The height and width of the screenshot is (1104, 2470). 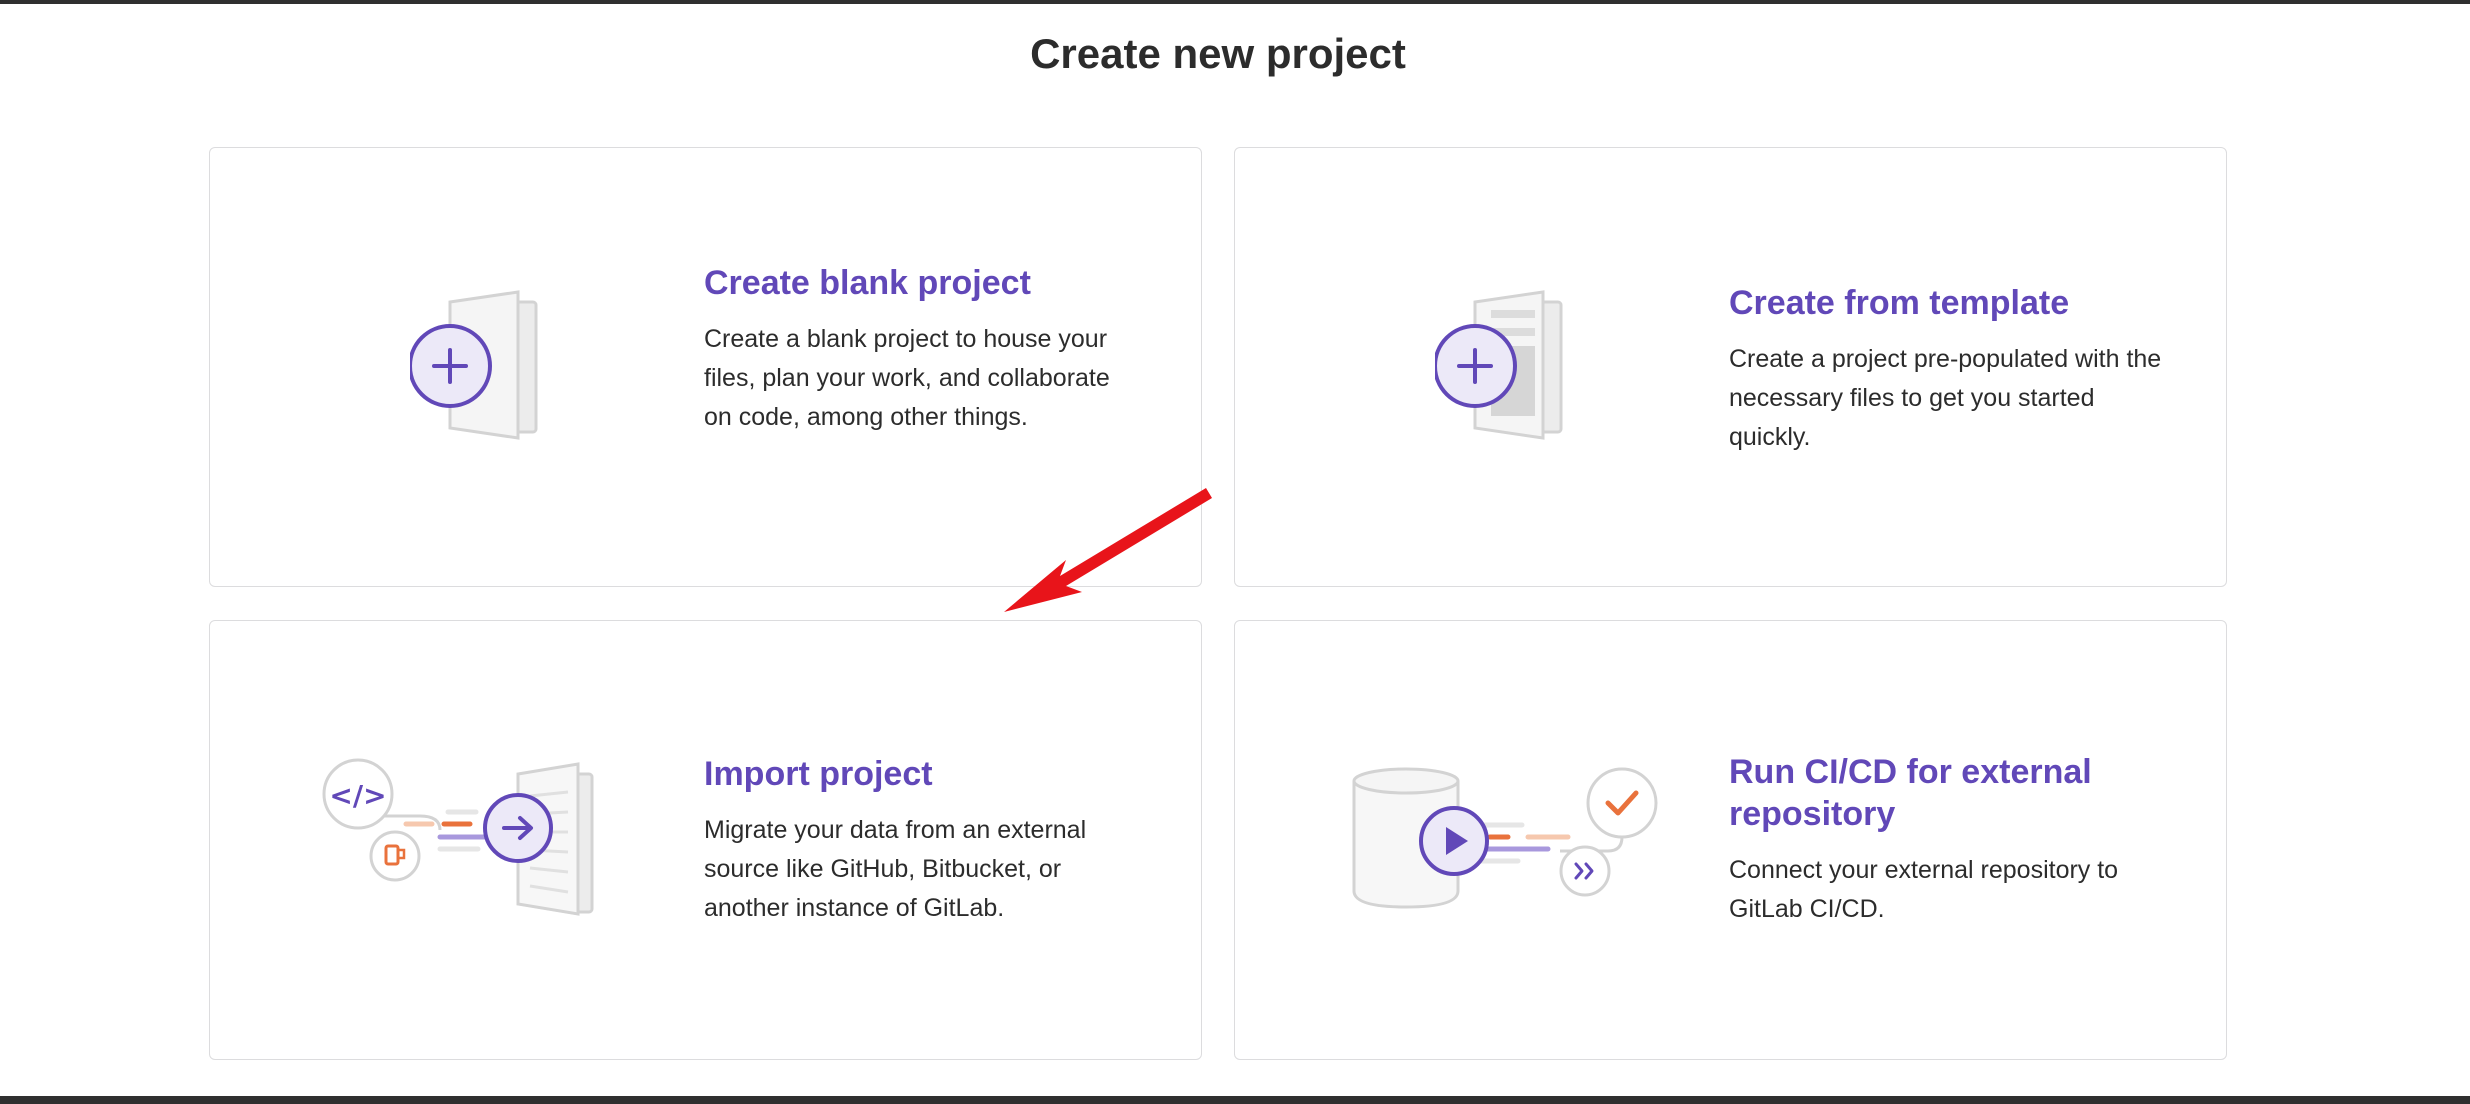 What do you see at coordinates (1499, 365) in the screenshot?
I see `template-project-illustration-icon` at bounding box center [1499, 365].